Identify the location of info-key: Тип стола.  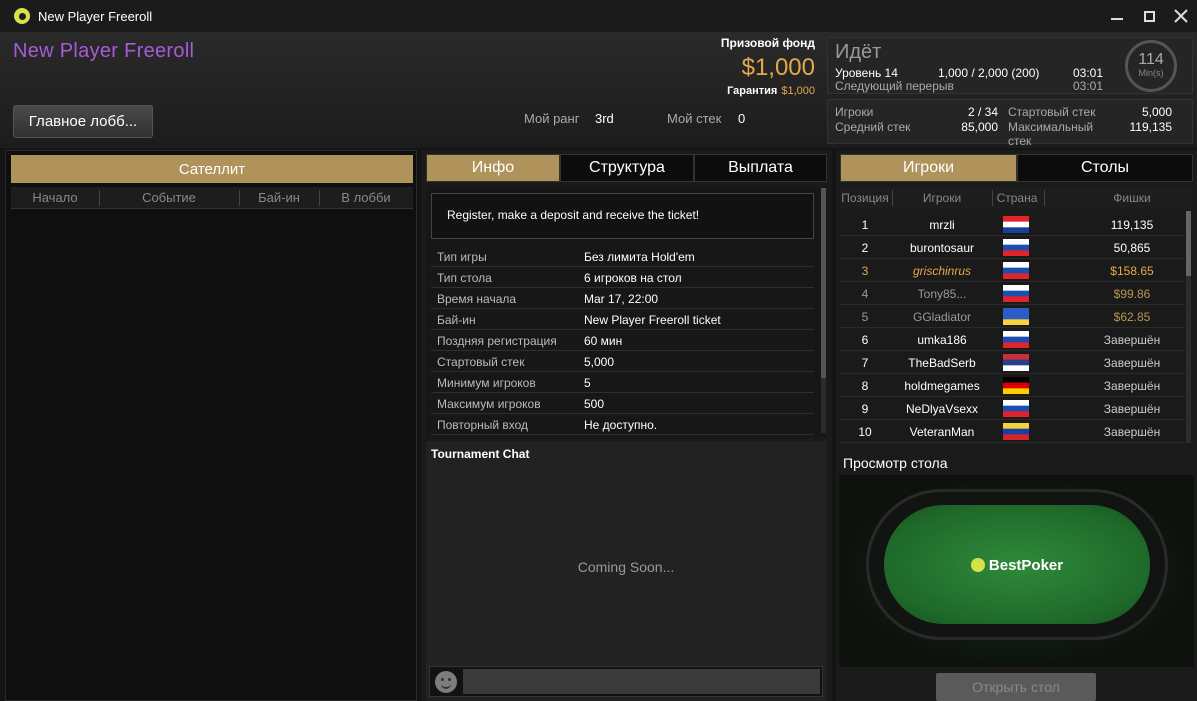
(464, 278).